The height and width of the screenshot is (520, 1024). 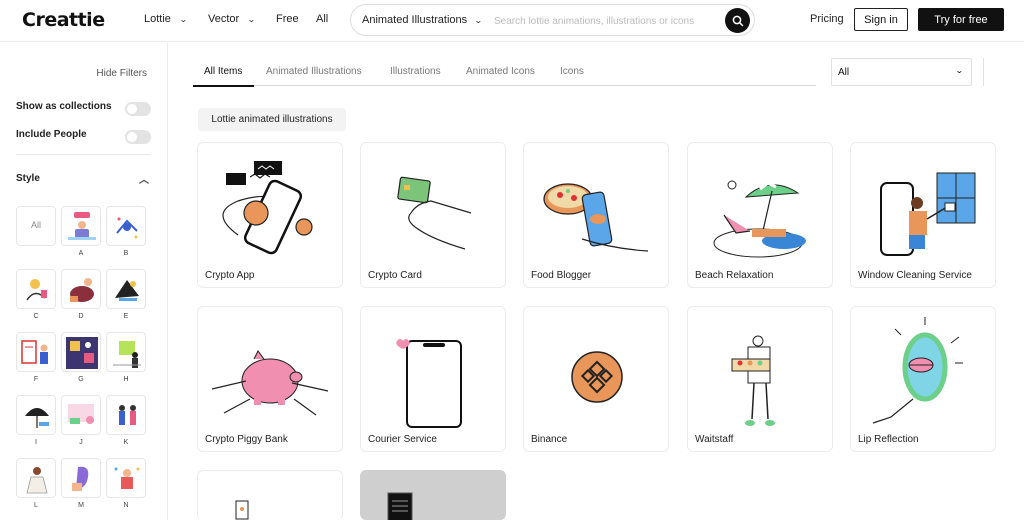 What do you see at coordinates (138, 137) in the screenshot?
I see `include-people-toggle` at bounding box center [138, 137].